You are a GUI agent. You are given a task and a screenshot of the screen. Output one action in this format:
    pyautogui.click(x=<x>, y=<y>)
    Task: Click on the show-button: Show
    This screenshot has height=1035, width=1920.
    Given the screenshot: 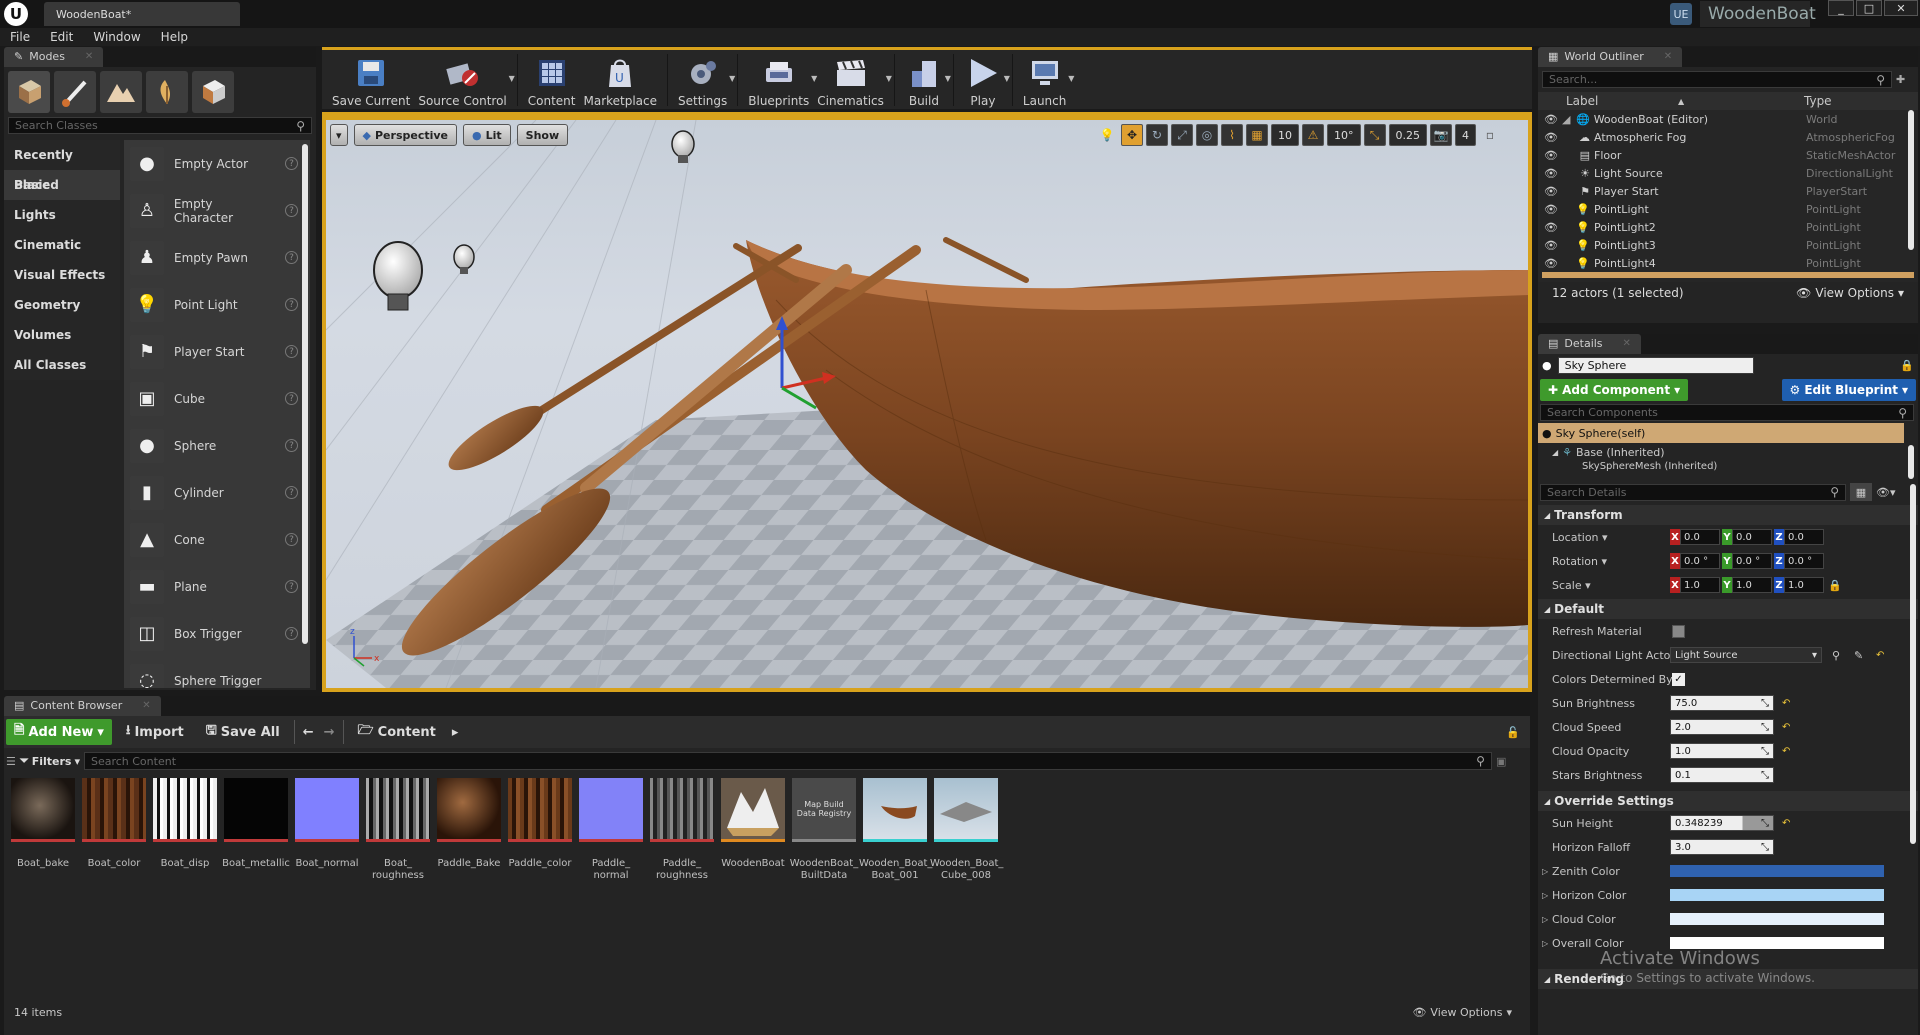 What is the action you would take?
    pyautogui.click(x=542, y=135)
    